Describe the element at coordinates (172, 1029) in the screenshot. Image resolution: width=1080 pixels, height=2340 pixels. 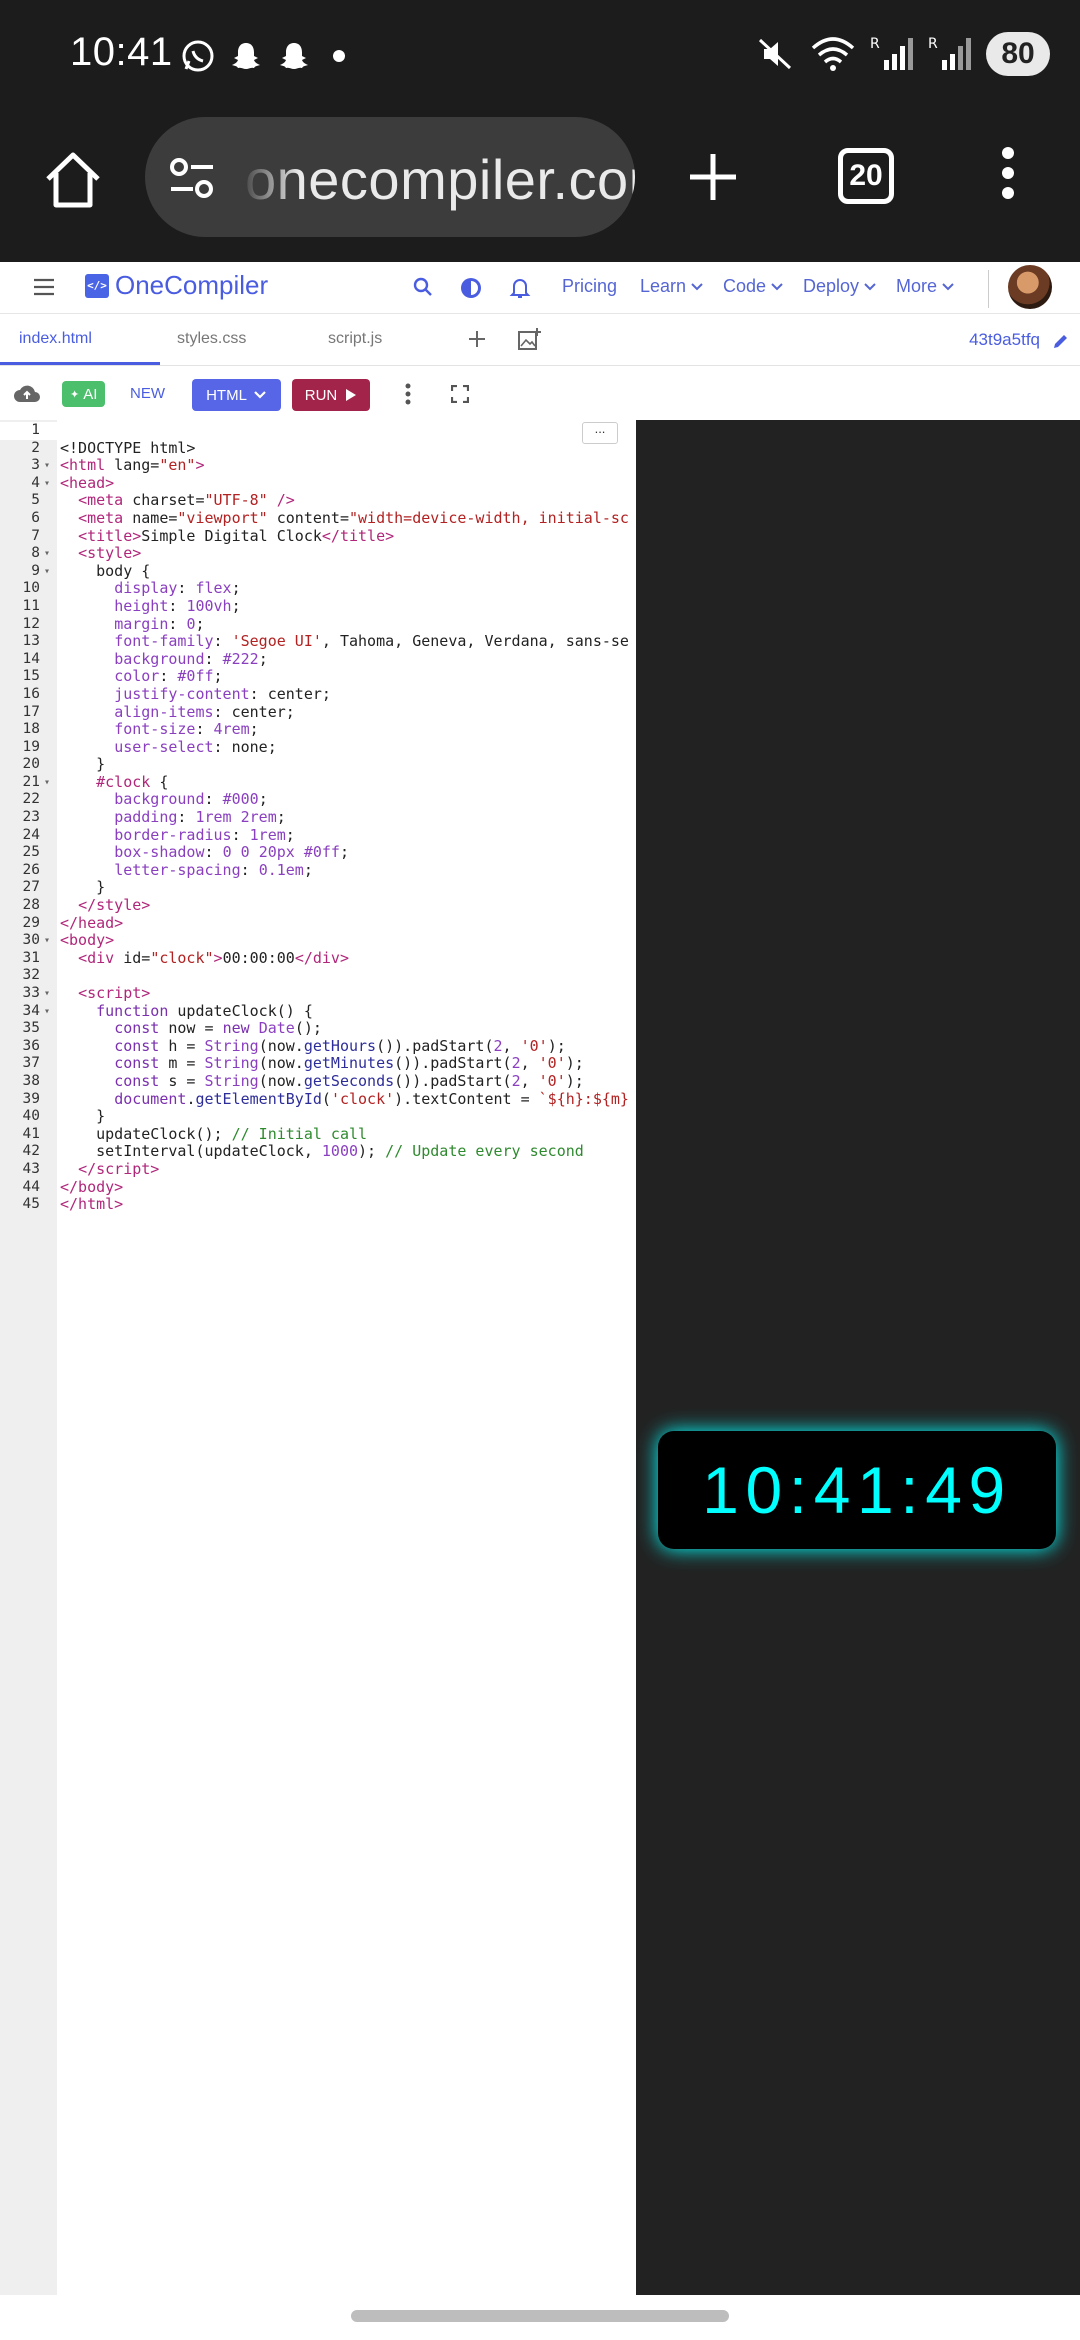
I see `code-line: 35 const now = new Date();` at that location.